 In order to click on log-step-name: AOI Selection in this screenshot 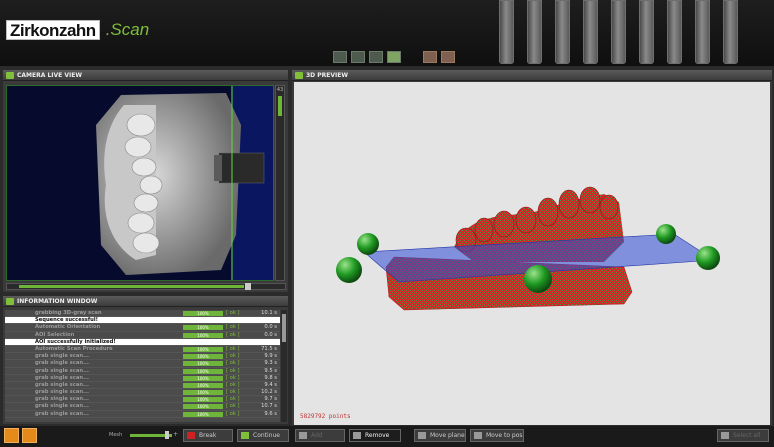, I will do `click(55, 334)`.